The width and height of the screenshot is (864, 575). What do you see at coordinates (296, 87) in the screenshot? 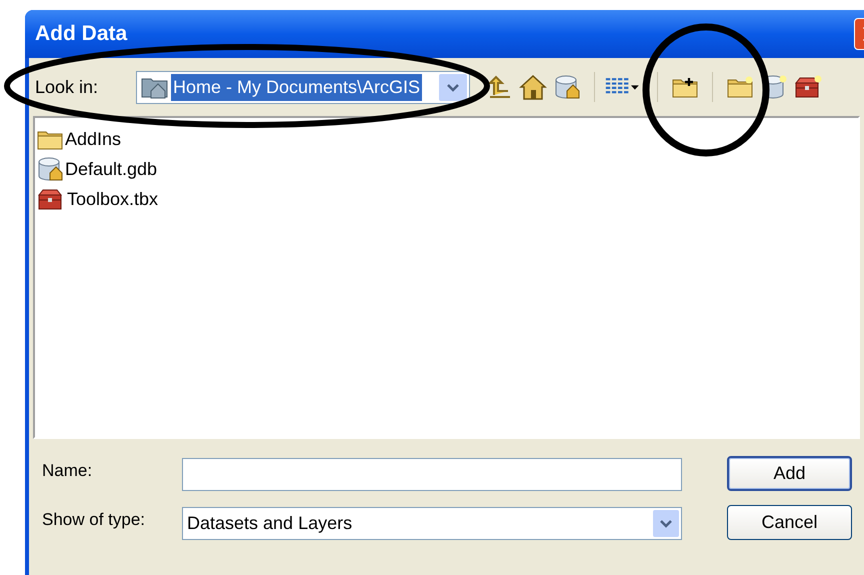
I see `look-in-value: Home - My Documents\ArcGIS` at bounding box center [296, 87].